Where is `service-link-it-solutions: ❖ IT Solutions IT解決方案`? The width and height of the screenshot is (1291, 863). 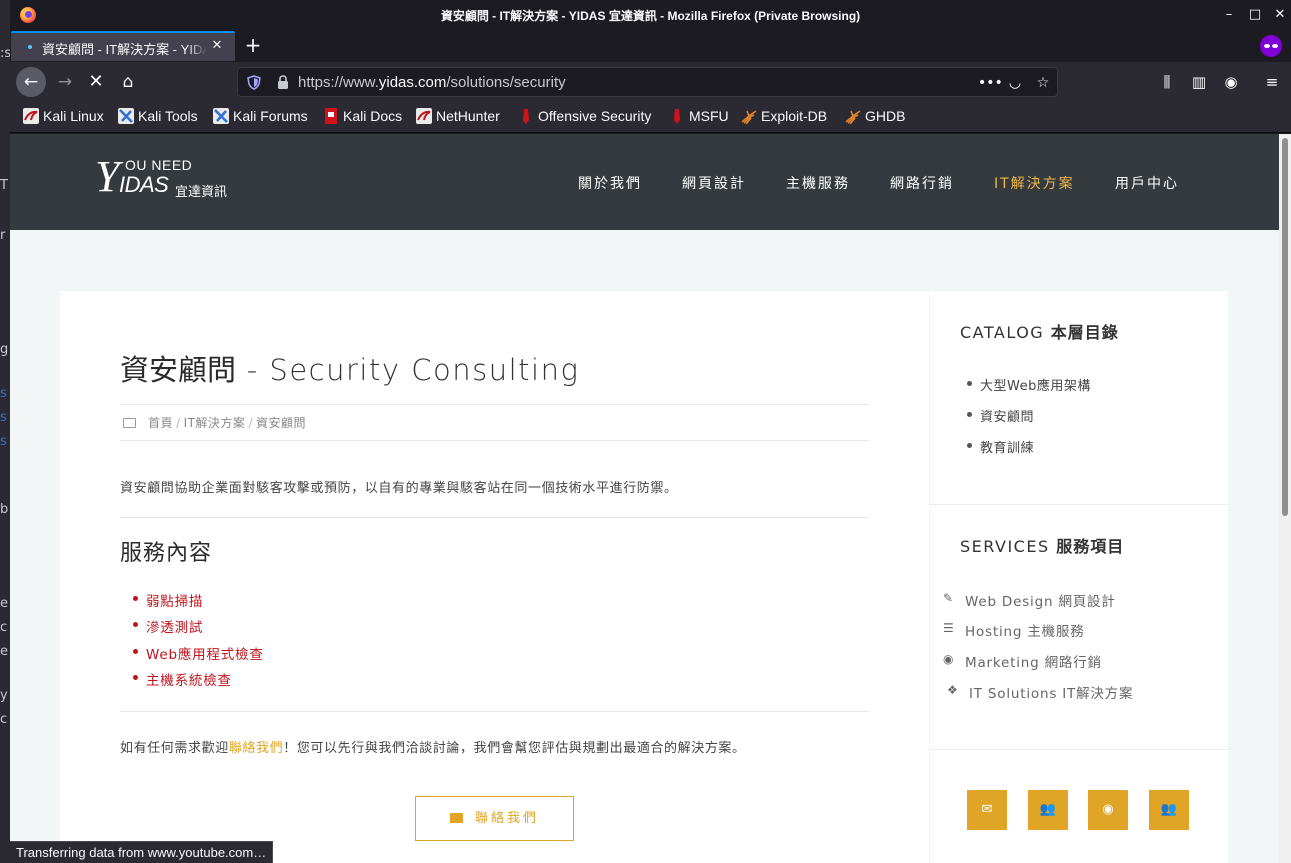
service-link-it-solutions: ❖ IT Solutions IT解決方案 is located at coordinates (1040, 692).